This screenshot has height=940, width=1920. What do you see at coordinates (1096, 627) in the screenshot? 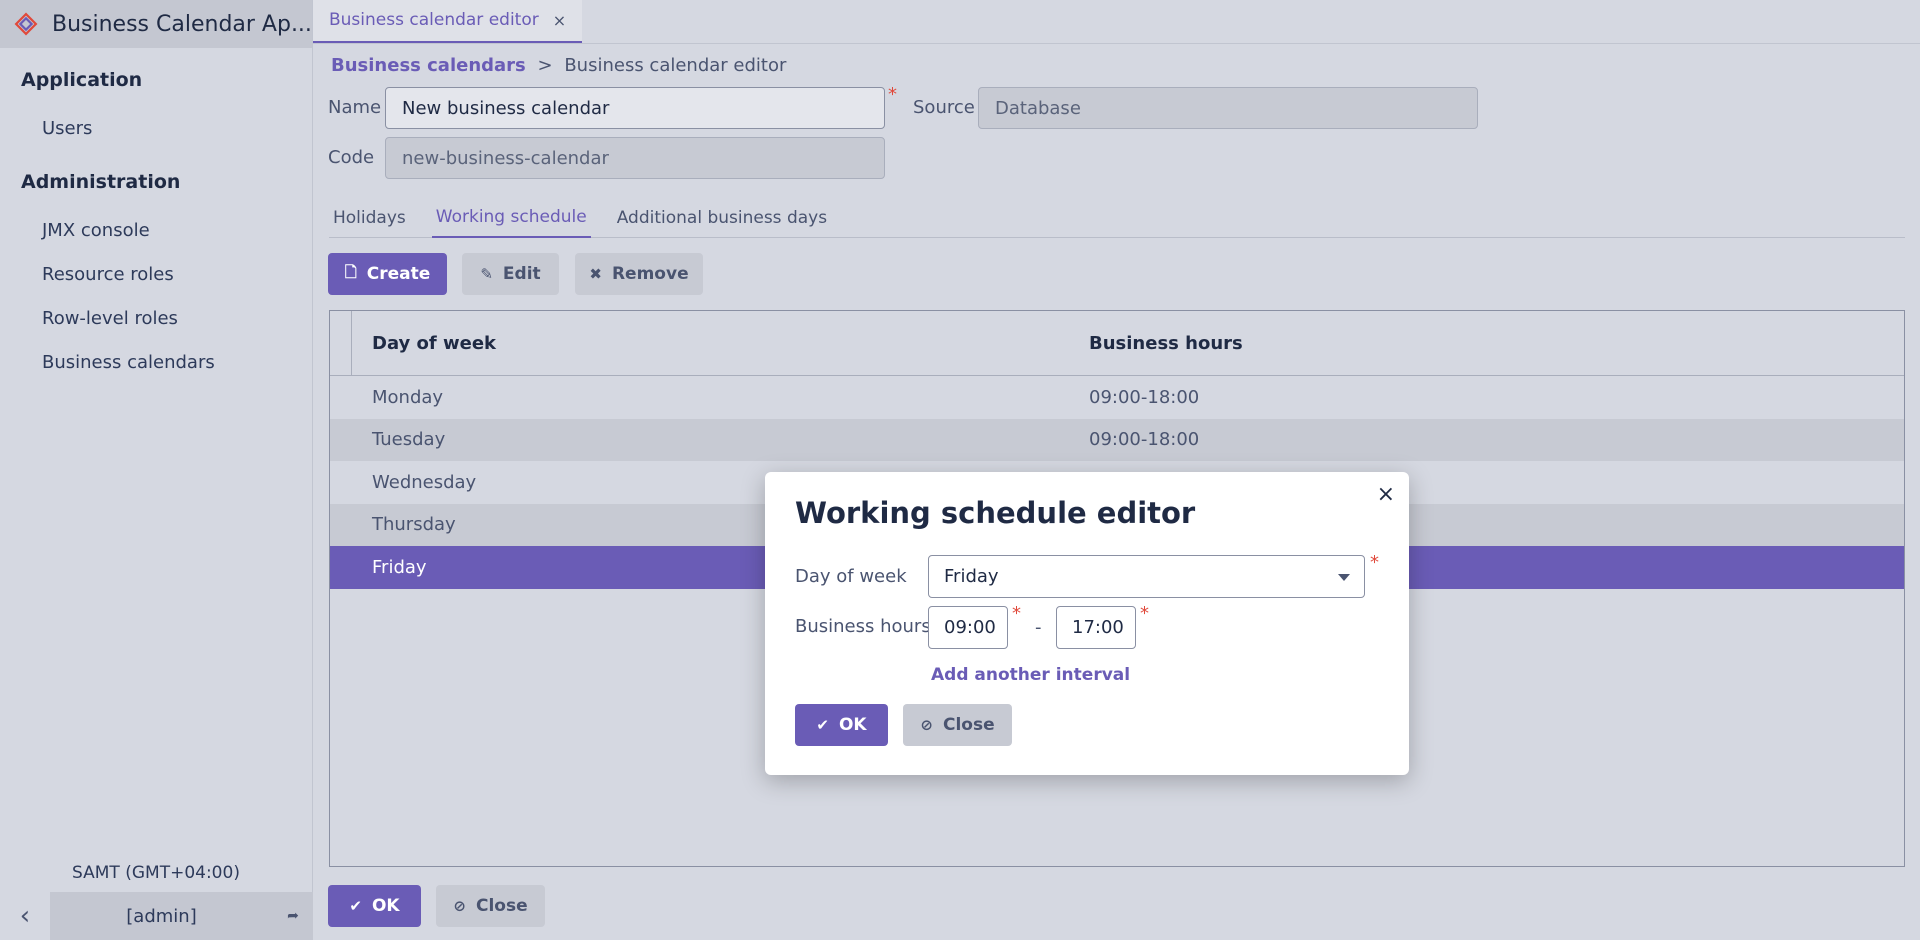
I see `hours-to-input: 17:00` at bounding box center [1096, 627].